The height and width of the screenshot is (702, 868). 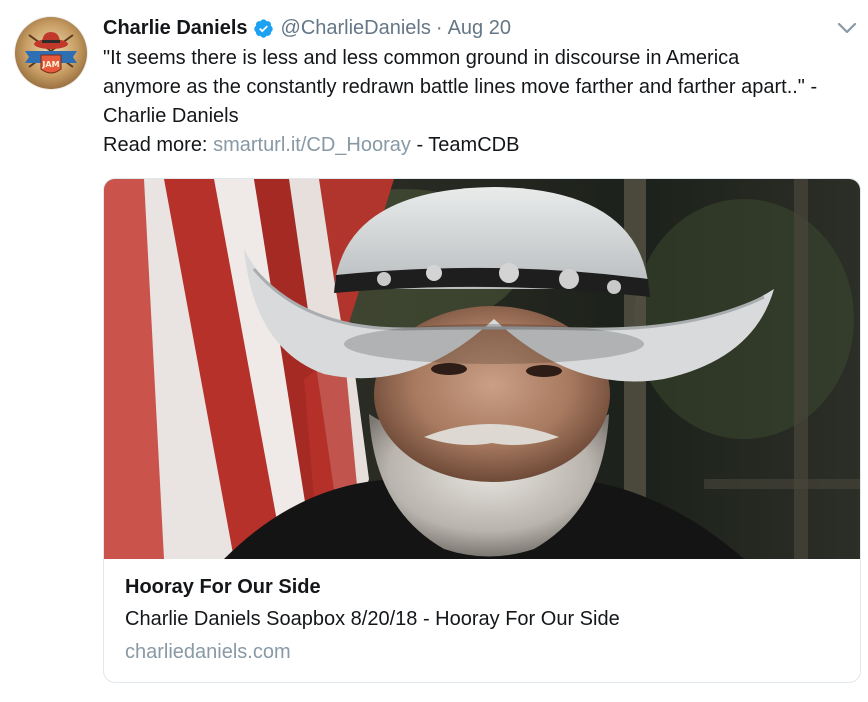 What do you see at coordinates (479, 28) in the screenshot?
I see `tweet-timestamp: Aug 20` at bounding box center [479, 28].